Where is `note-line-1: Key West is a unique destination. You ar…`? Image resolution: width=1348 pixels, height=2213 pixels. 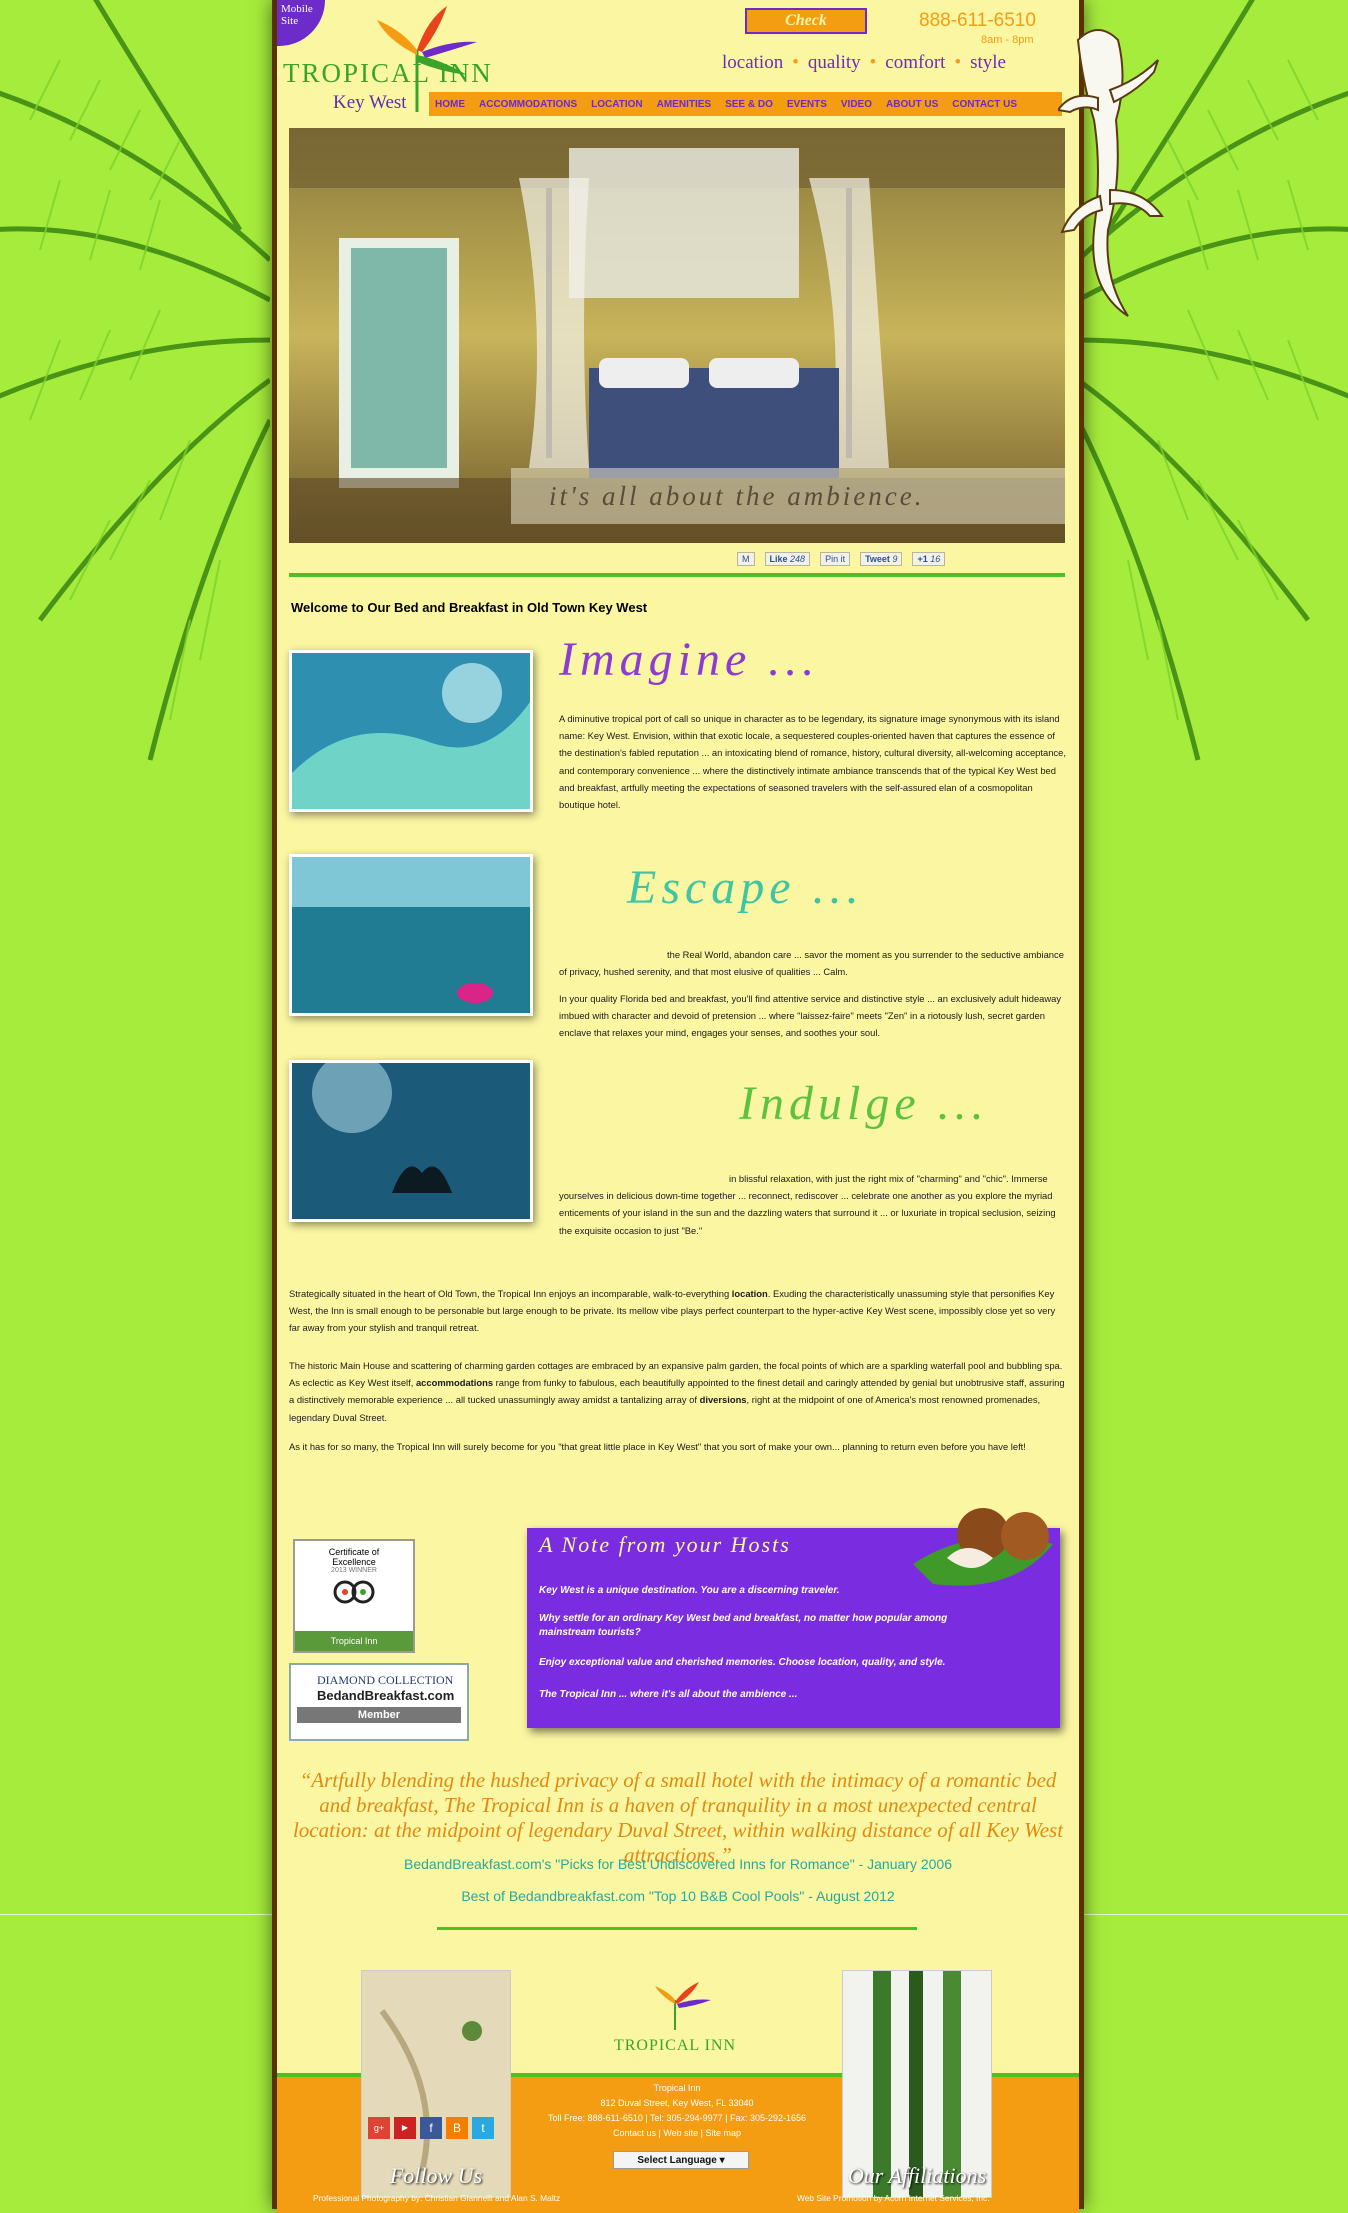 note-line-1: Key West is a unique destination. You ar… is located at coordinates (689, 1590).